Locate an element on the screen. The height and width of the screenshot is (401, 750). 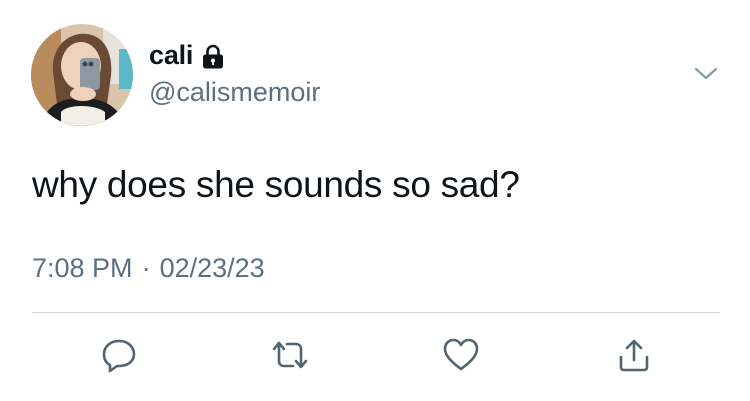
tweet-timestamp: 7:08 PM · 02/23/23 is located at coordinates (148, 268).